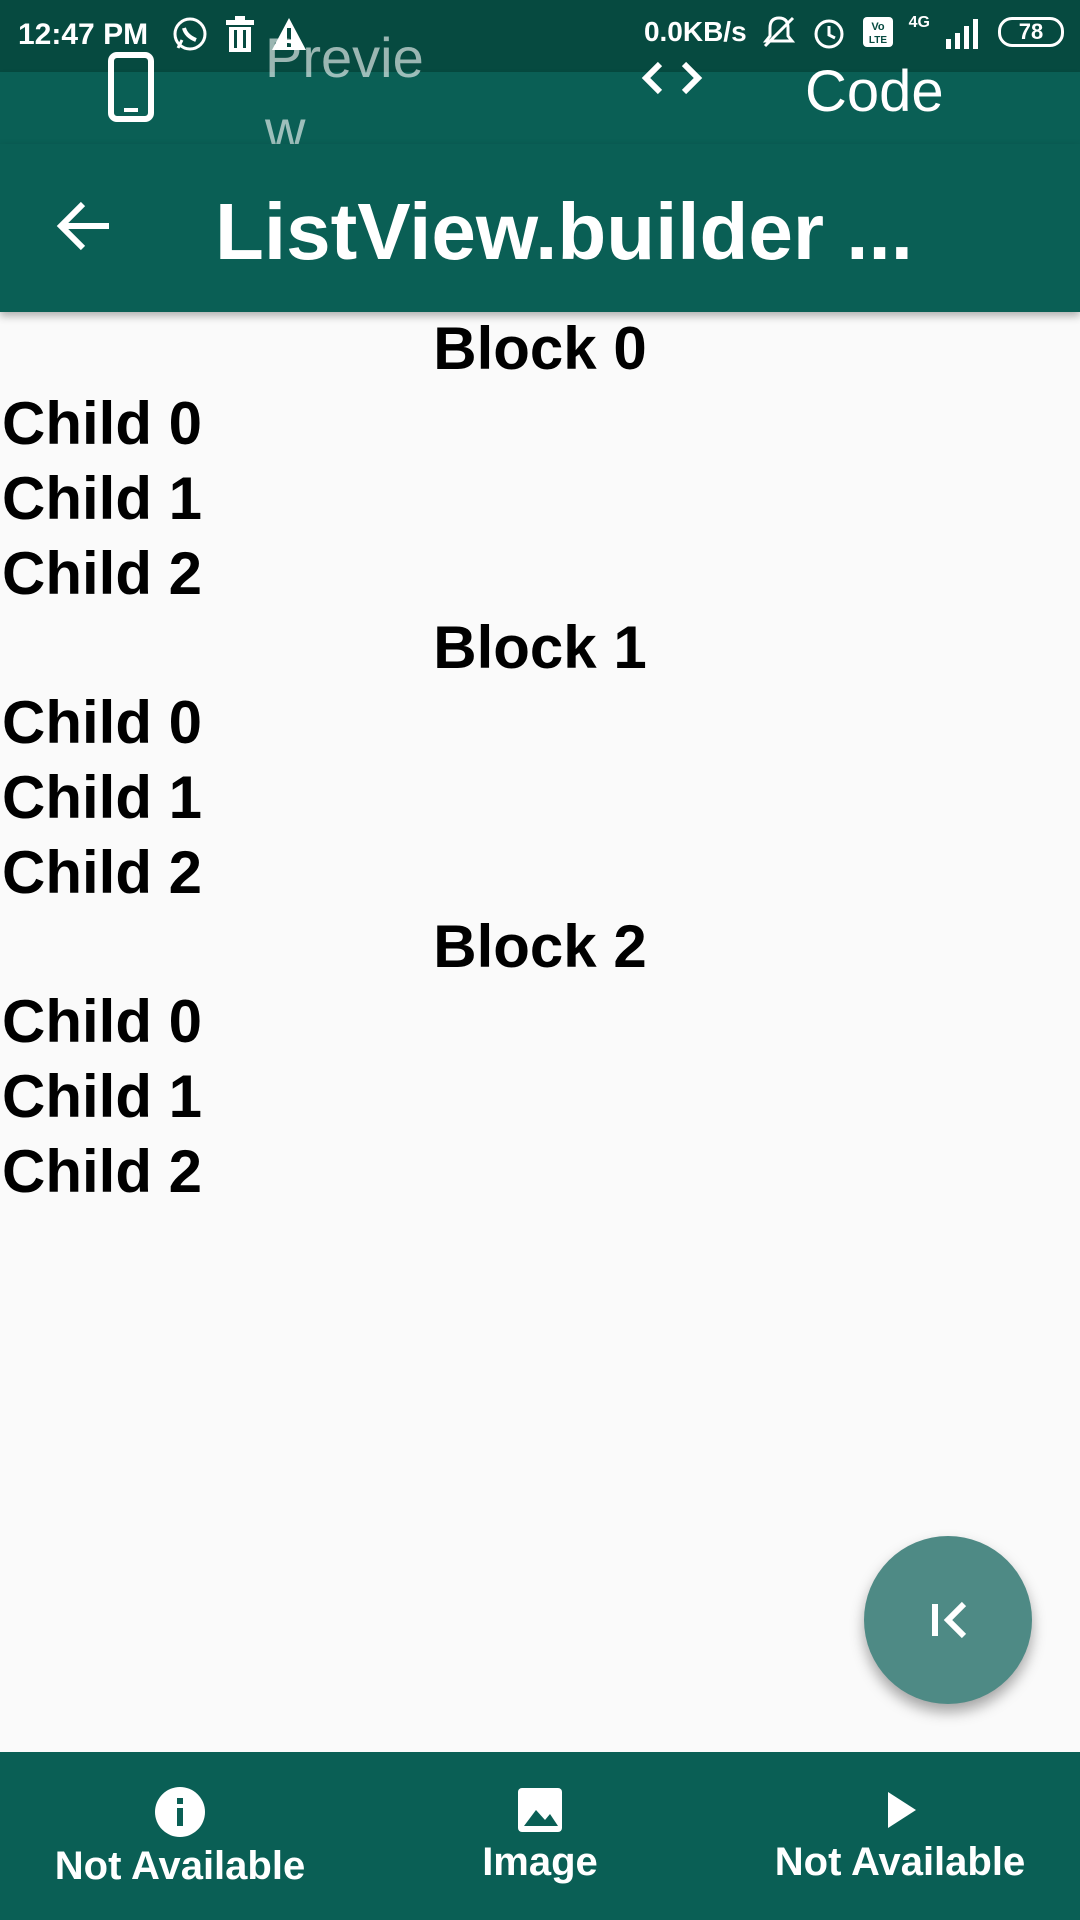 Image resolution: width=1080 pixels, height=1920 pixels. I want to click on block-header: Block 1, so click(540, 647).